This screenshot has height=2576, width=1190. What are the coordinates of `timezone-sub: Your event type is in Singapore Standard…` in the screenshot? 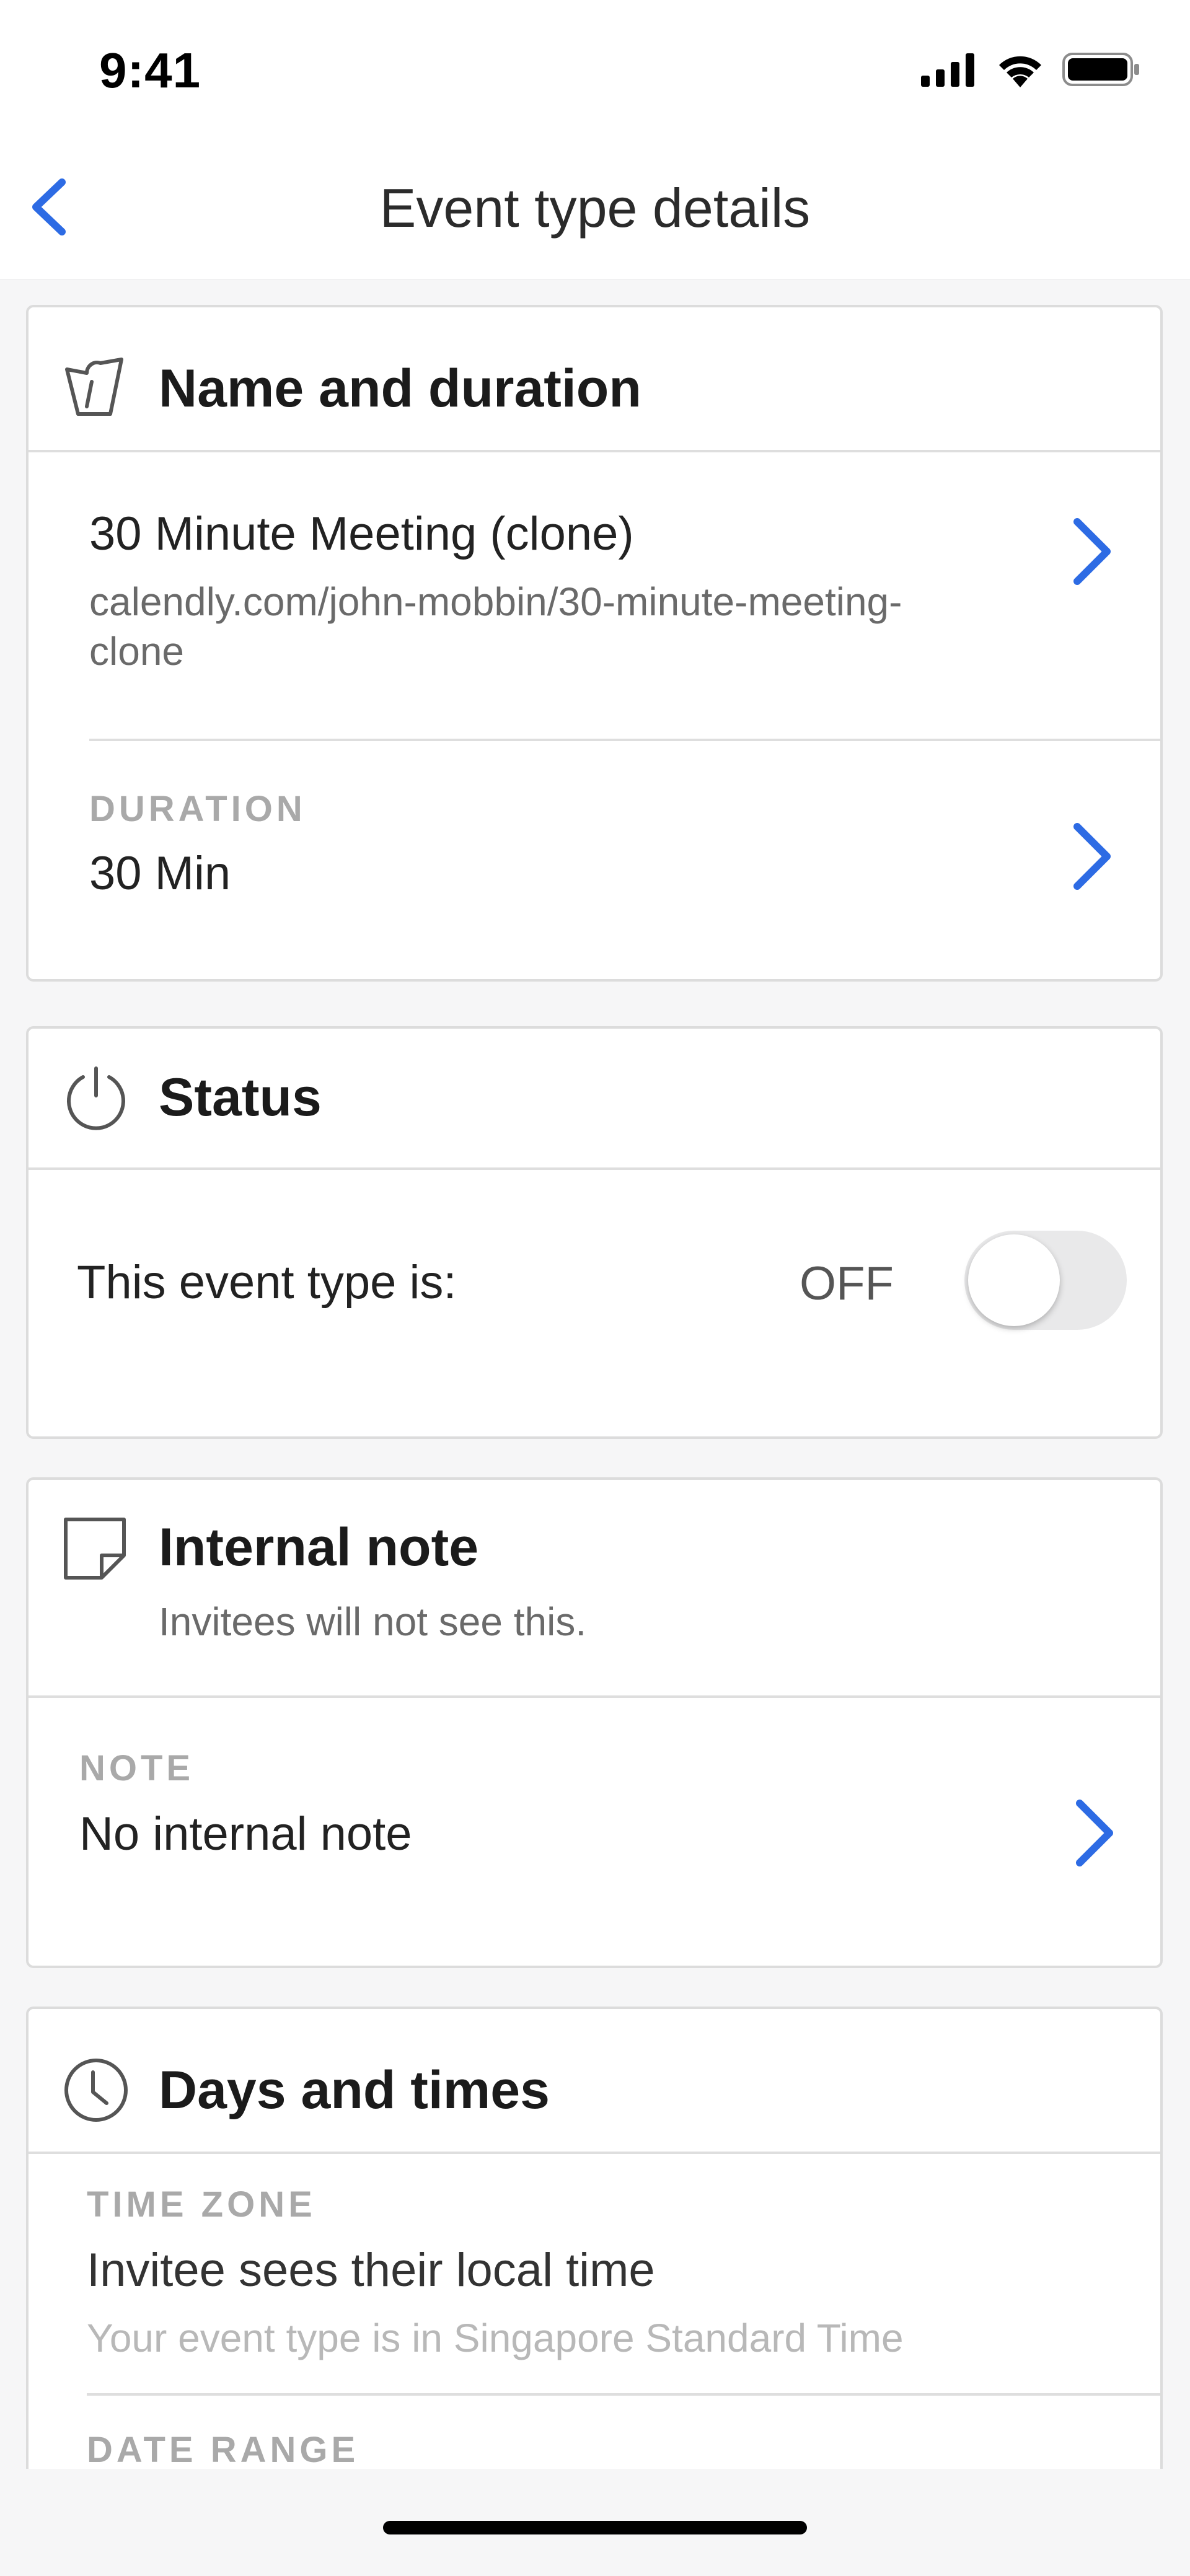 It's located at (495, 2338).